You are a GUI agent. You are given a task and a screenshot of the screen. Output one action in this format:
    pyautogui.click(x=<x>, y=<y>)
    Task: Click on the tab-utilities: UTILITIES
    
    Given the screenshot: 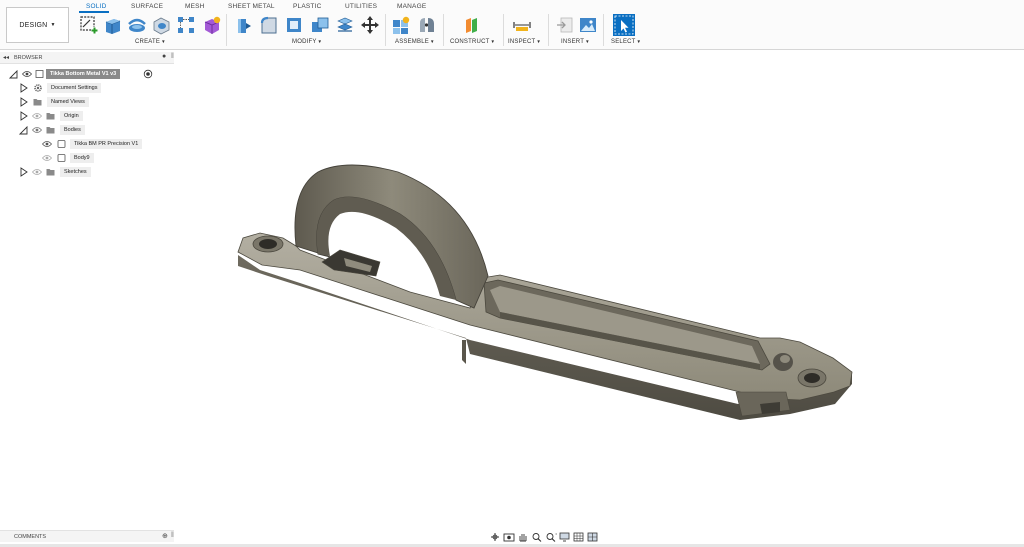 What is the action you would take?
    pyautogui.click(x=361, y=6)
    